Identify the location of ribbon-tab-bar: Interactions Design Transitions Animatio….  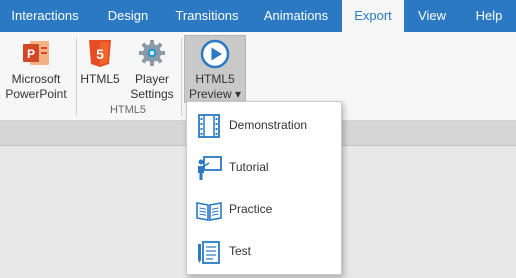
(258, 16).